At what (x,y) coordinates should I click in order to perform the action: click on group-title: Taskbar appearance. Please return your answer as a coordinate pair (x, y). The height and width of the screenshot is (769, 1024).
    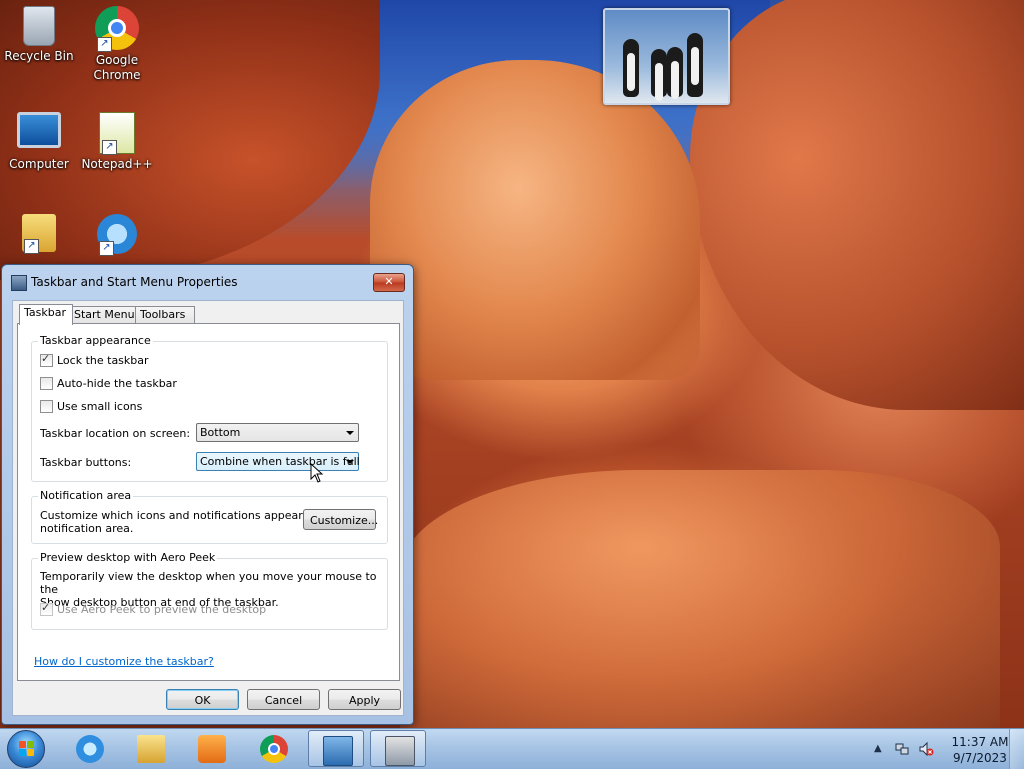
    Looking at the image, I should click on (95, 340).